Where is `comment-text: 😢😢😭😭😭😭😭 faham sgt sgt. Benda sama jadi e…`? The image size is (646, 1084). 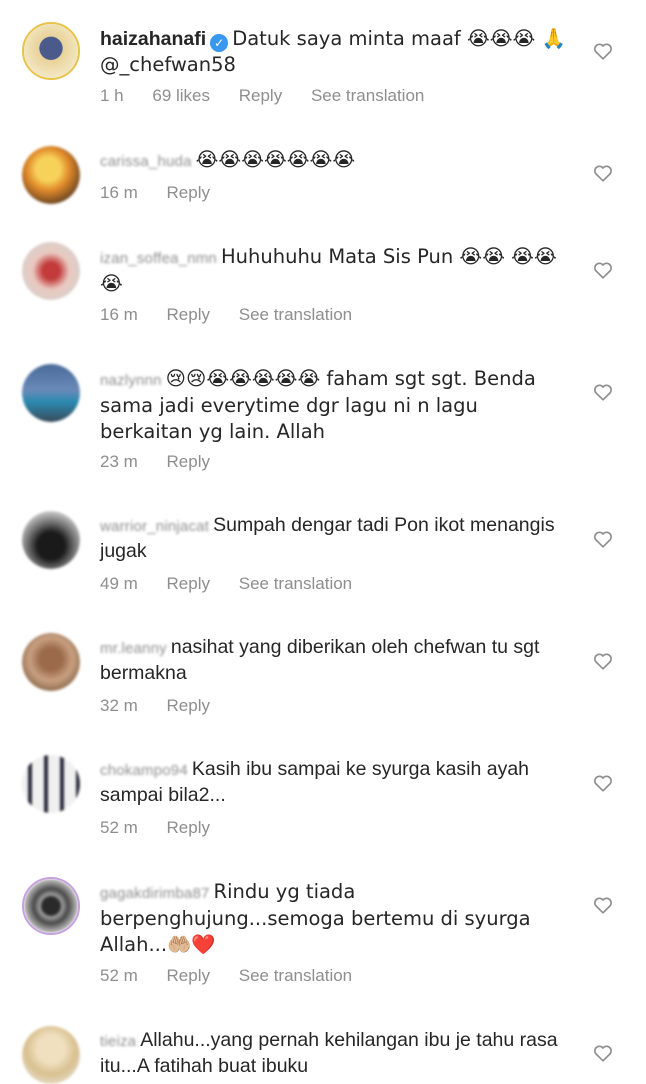
comment-text: 😢😢😭😭😭😭😭 faham sgt sgt. Benda sama jadi e… is located at coordinates (318, 405).